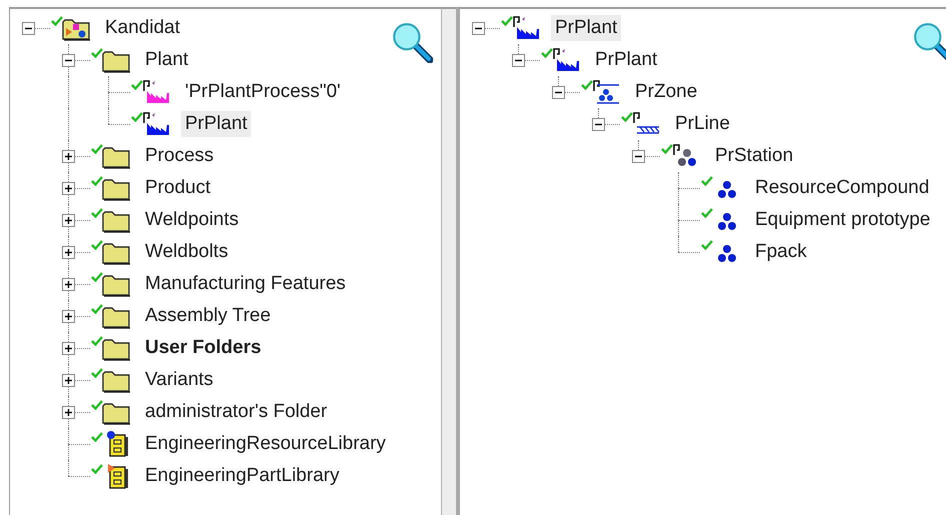 This screenshot has width=946, height=515. Describe the element at coordinates (606, 92) in the screenshot. I see `dots-icon` at that location.